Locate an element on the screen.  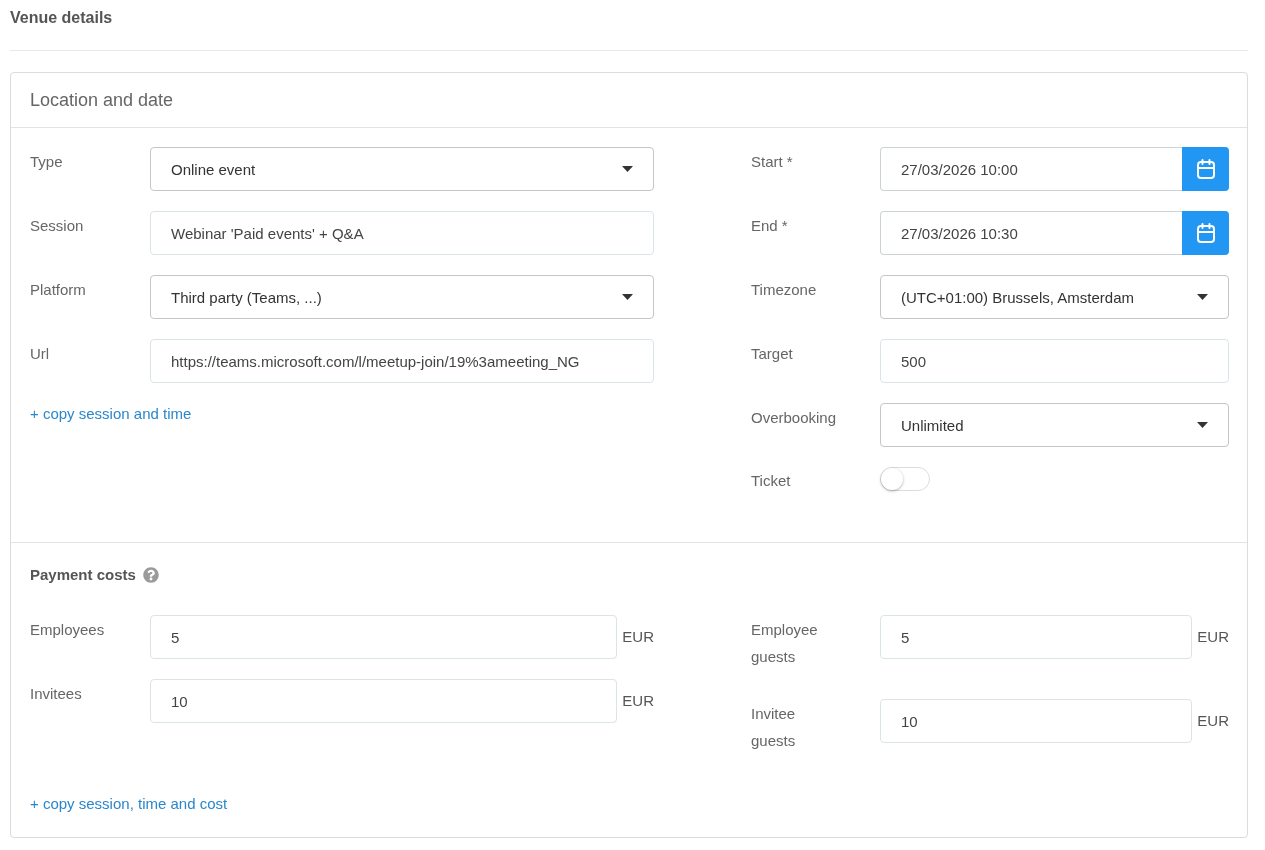
help-icon is located at coordinates (150, 575).